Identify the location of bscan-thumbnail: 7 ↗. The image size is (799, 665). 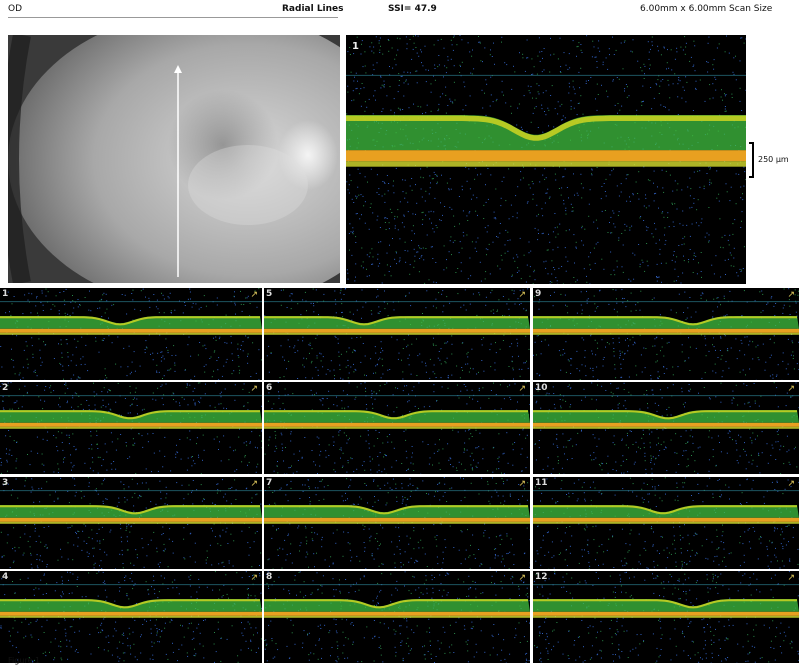
(397, 523).